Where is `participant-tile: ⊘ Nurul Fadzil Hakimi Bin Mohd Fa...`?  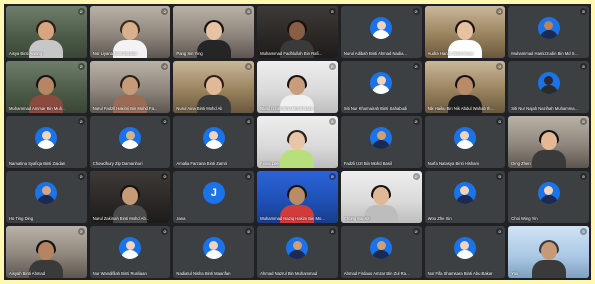 participant-tile: ⊘ Nurul Fadzil Hakimi Bin Mohd Fa... is located at coordinates (130, 87).